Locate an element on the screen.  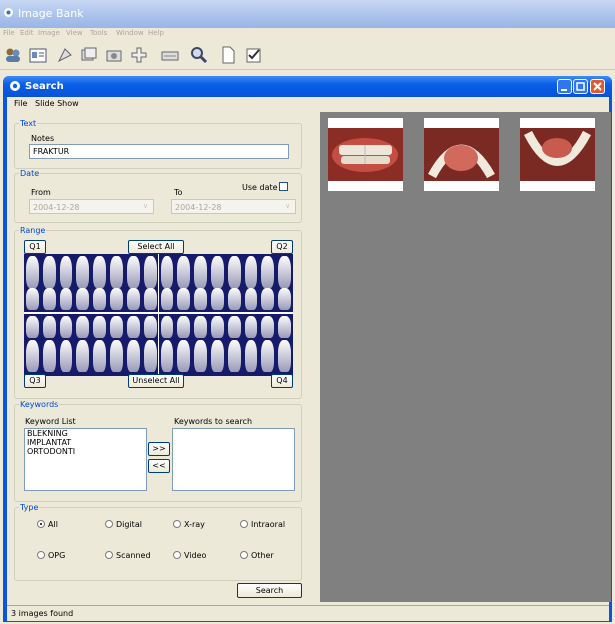
q1-button: Q1 is located at coordinates (35, 247).